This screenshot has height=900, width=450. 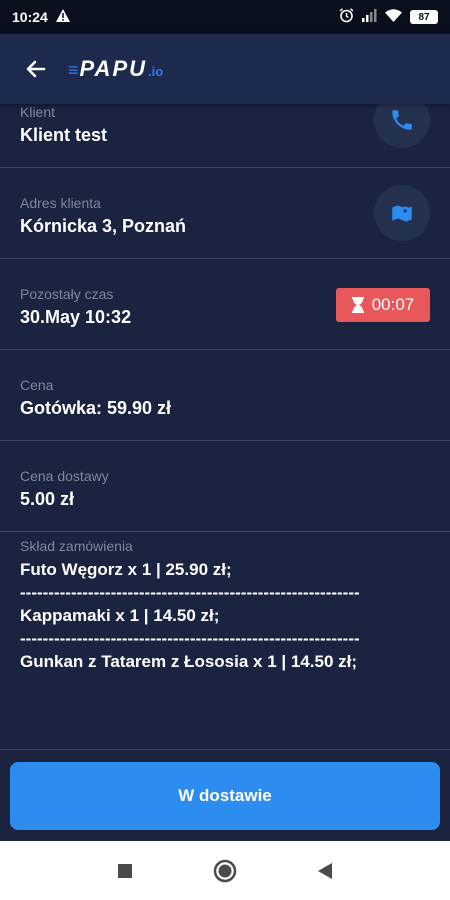 I want to click on signal-icon, so click(x=369, y=17).